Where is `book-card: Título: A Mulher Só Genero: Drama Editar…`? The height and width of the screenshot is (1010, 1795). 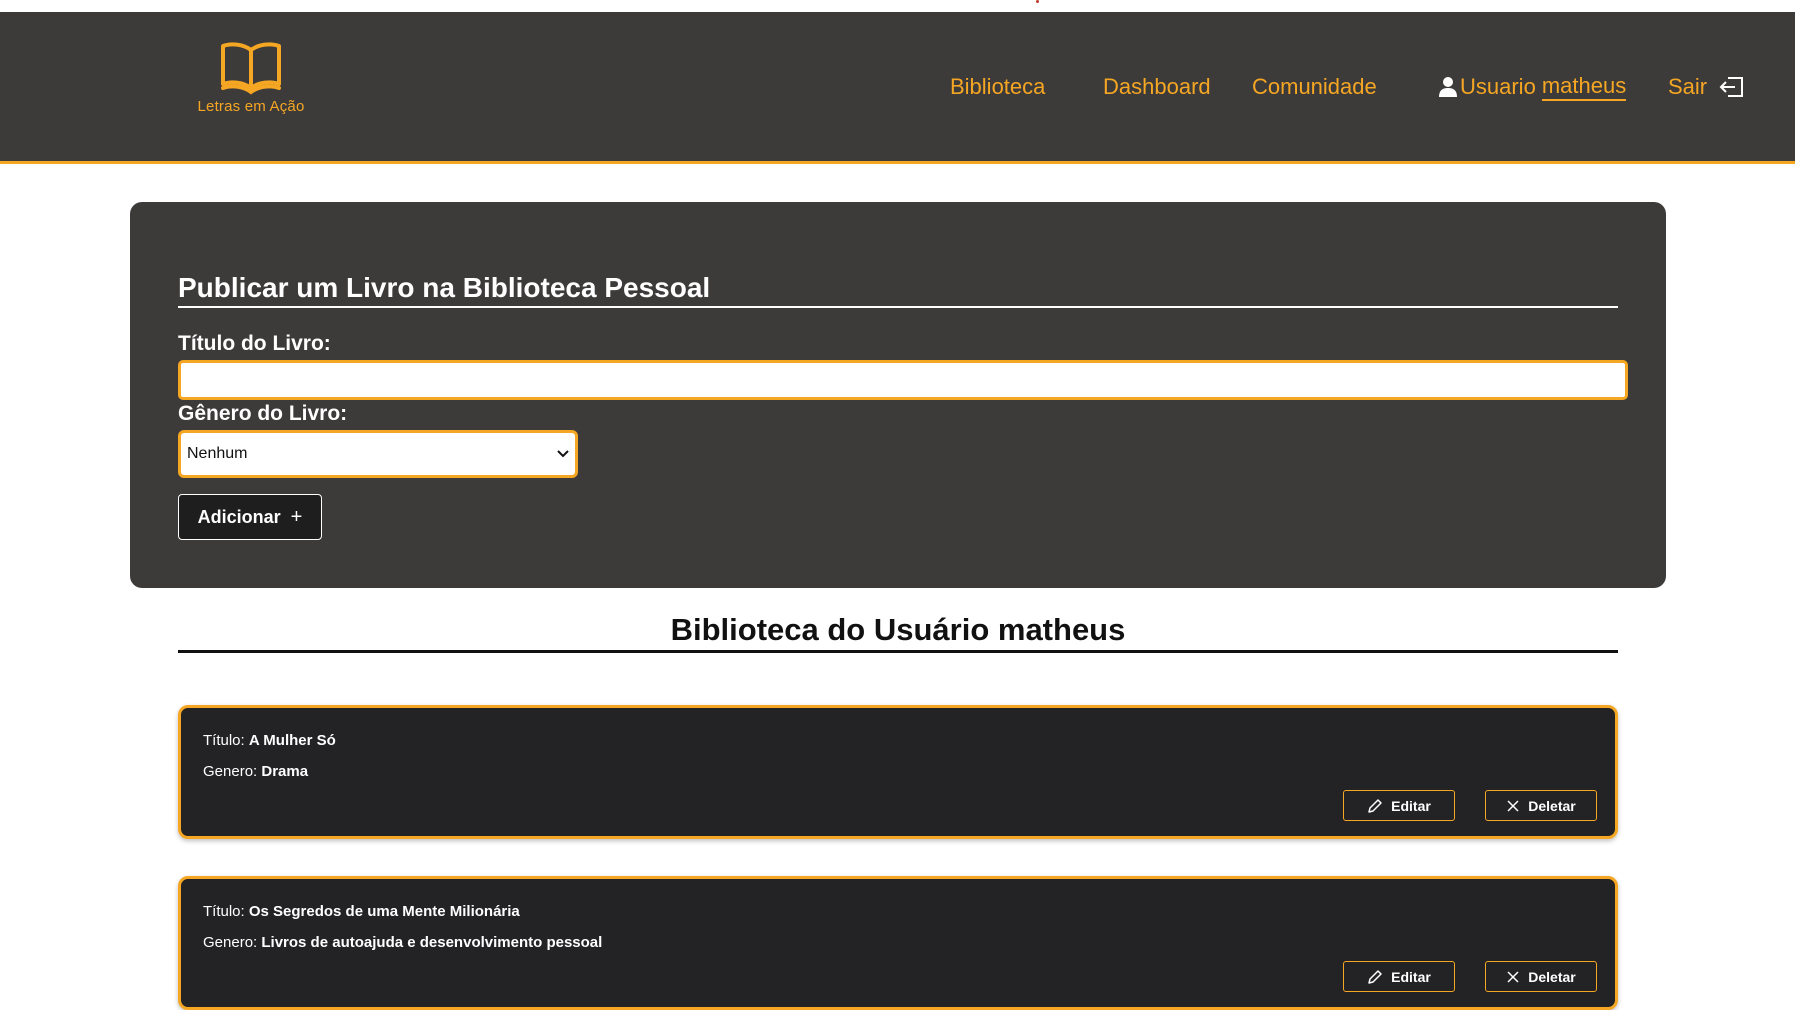
book-card: Título: A Mulher Só Genero: Drama Editar… is located at coordinates (898, 772).